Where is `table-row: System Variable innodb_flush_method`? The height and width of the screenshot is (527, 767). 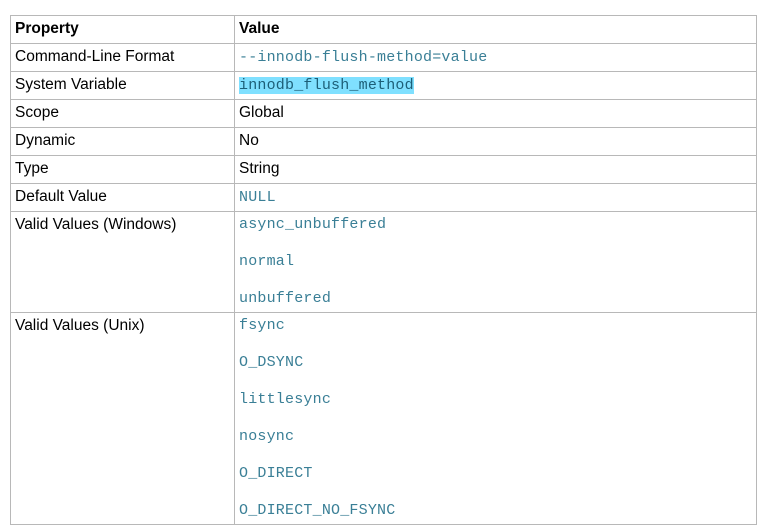
table-row: System Variable innodb_flush_method is located at coordinates (383, 85).